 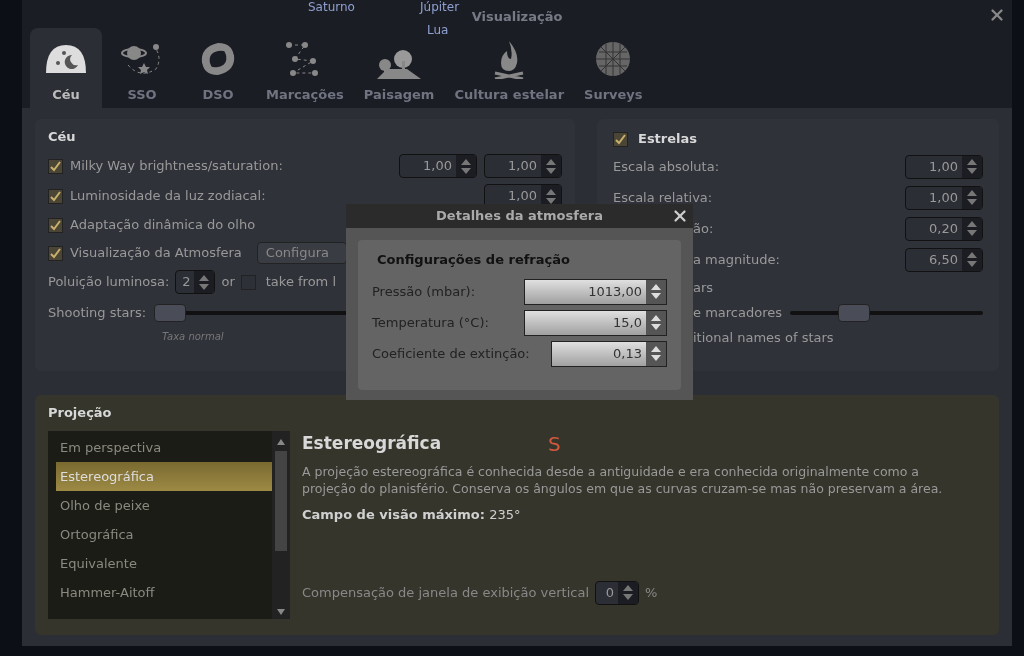 What do you see at coordinates (62, 137) in the screenshot?
I see `group-title: Céu` at bounding box center [62, 137].